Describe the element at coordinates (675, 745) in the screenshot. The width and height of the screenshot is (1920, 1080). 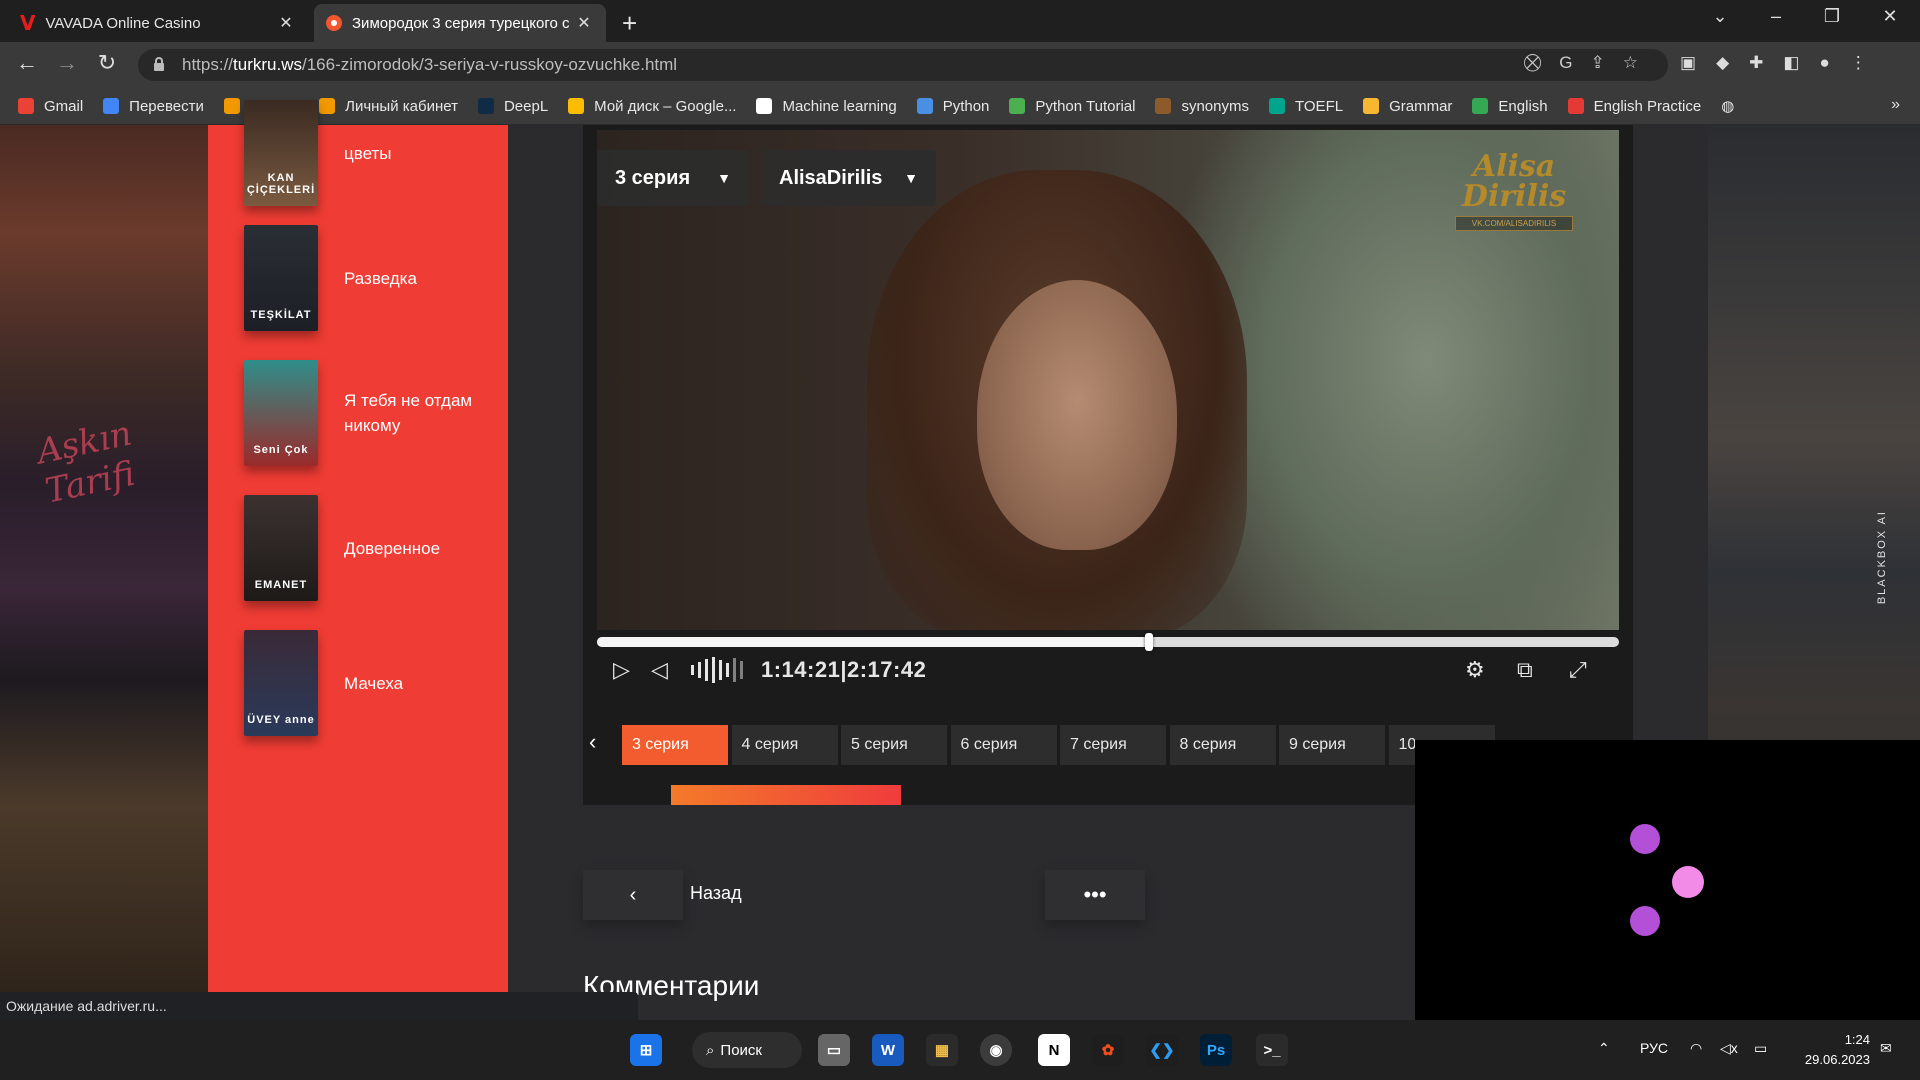
I see `episode-item: 3 серия` at that location.